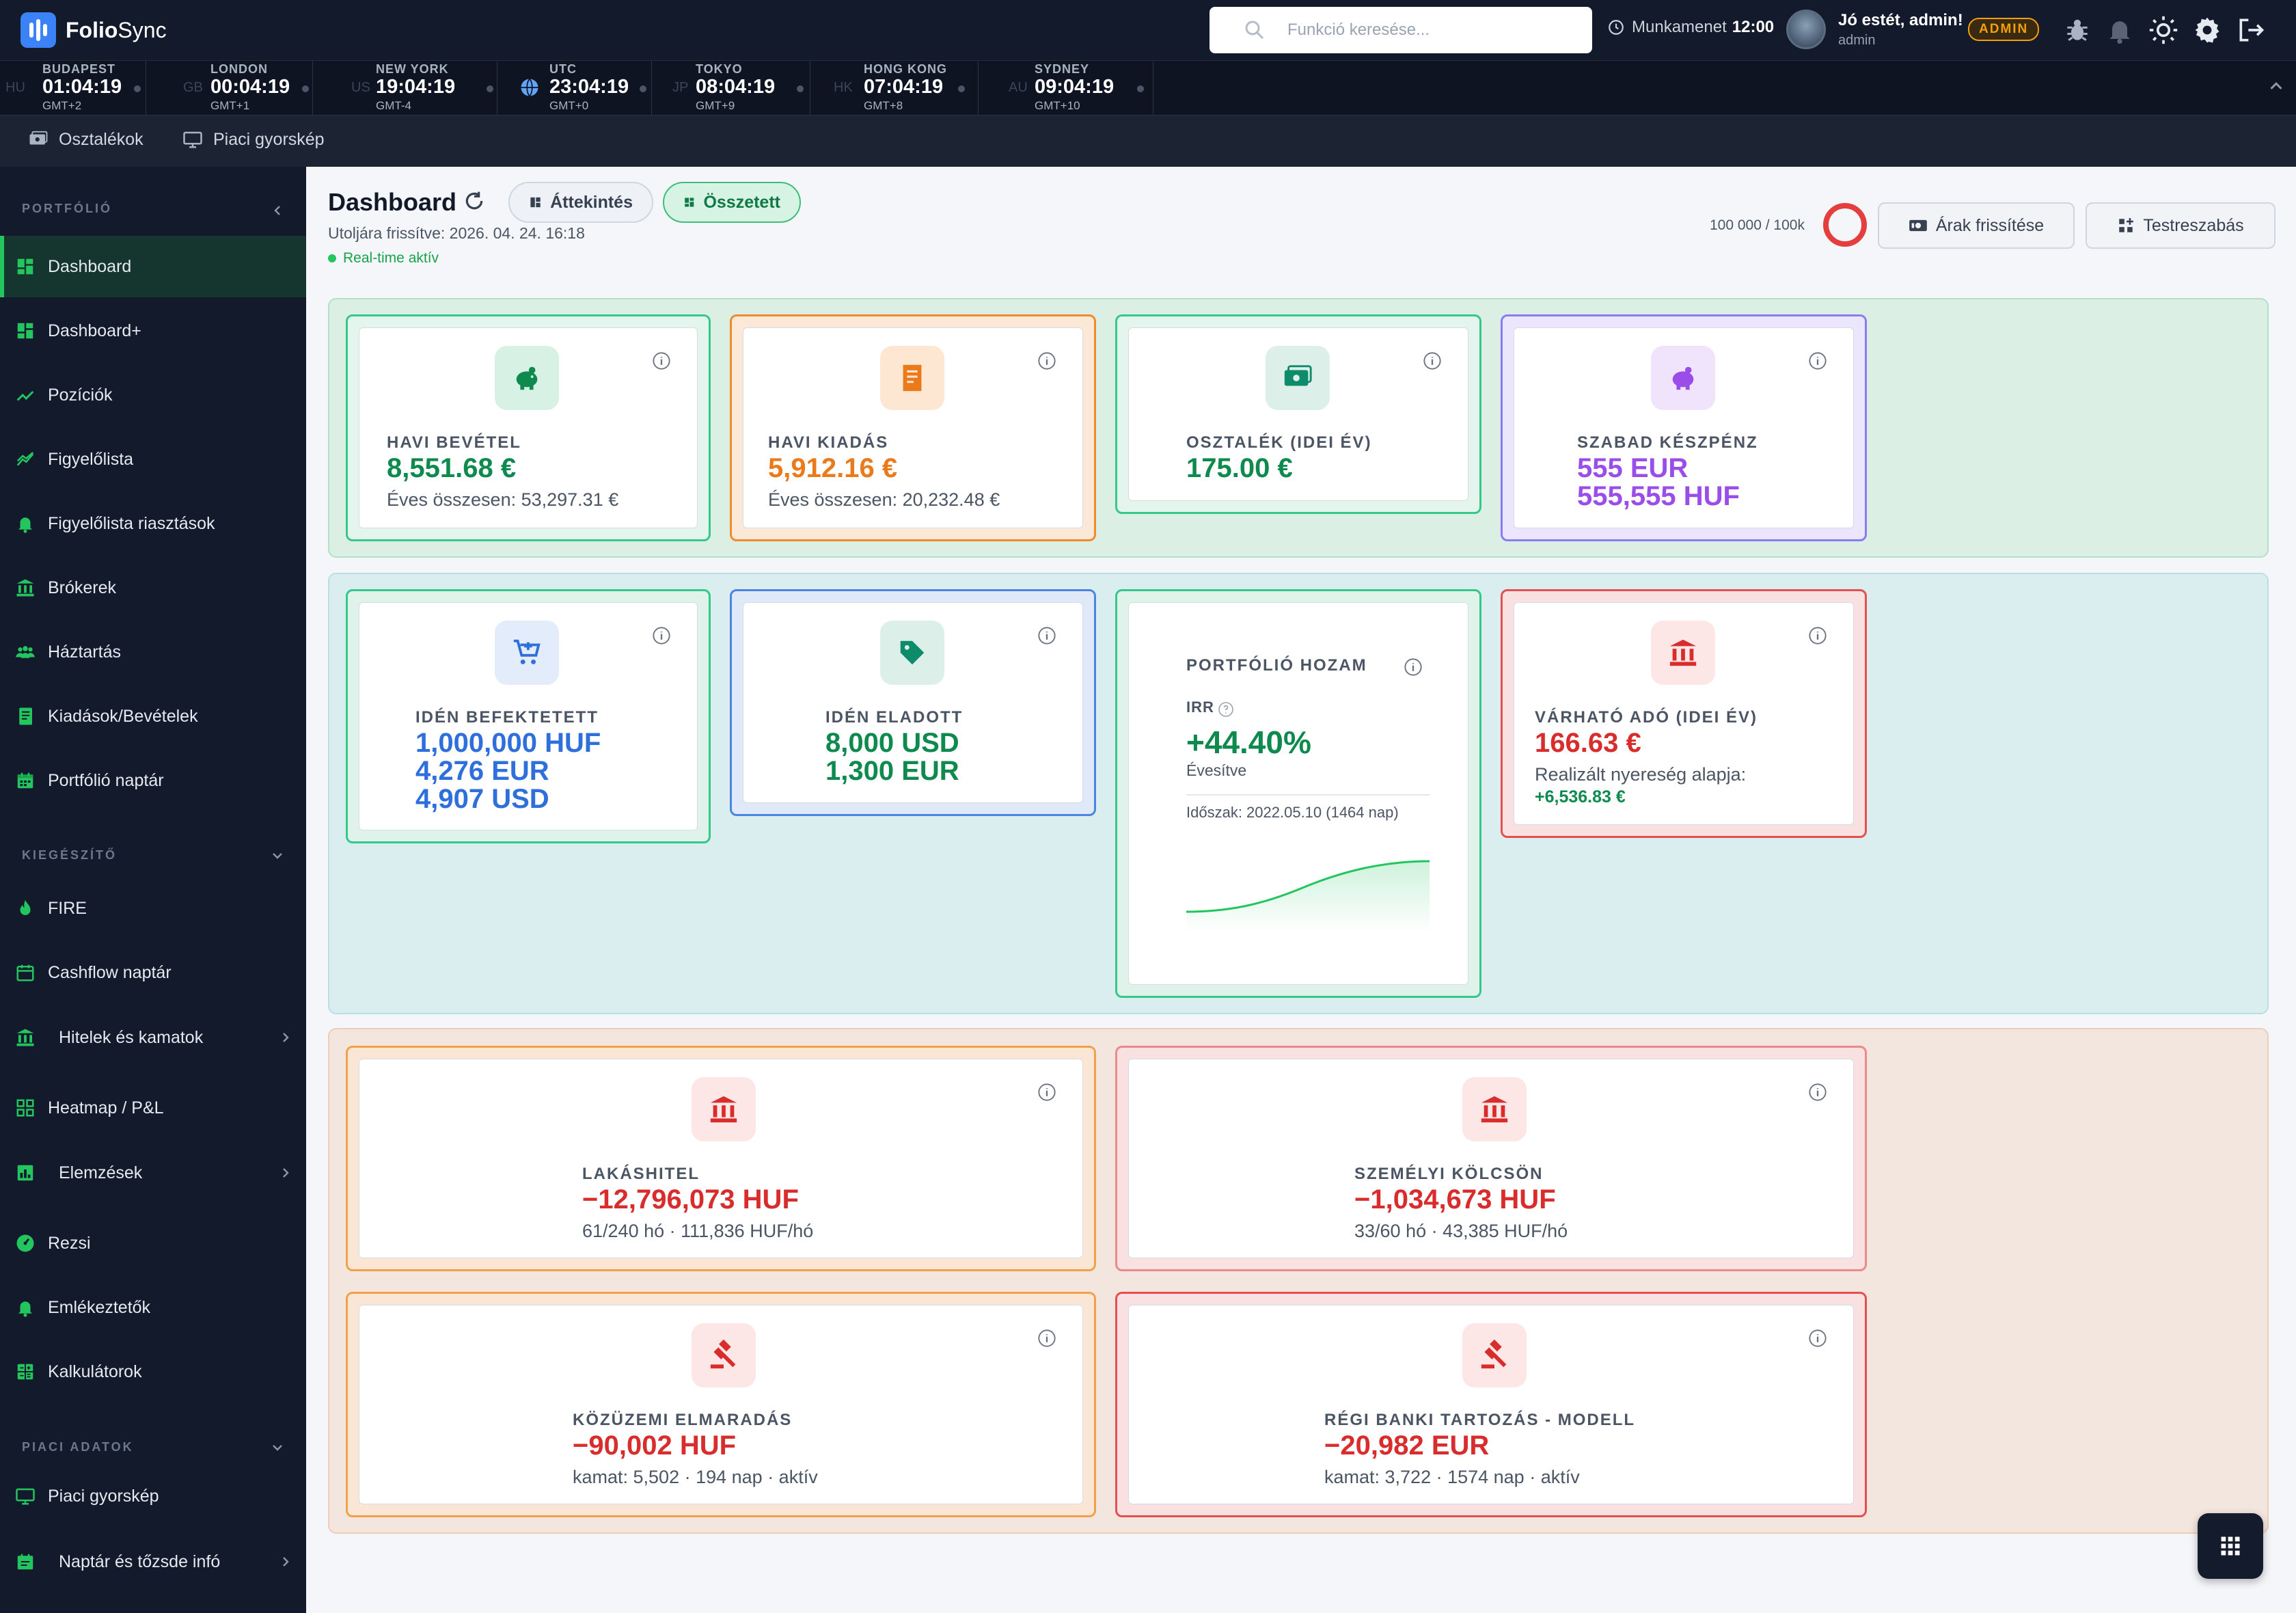 Image resolution: width=2296 pixels, height=1613 pixels. I want to click on sidebar-item-positions: Pozíciók, so click(153, 395).